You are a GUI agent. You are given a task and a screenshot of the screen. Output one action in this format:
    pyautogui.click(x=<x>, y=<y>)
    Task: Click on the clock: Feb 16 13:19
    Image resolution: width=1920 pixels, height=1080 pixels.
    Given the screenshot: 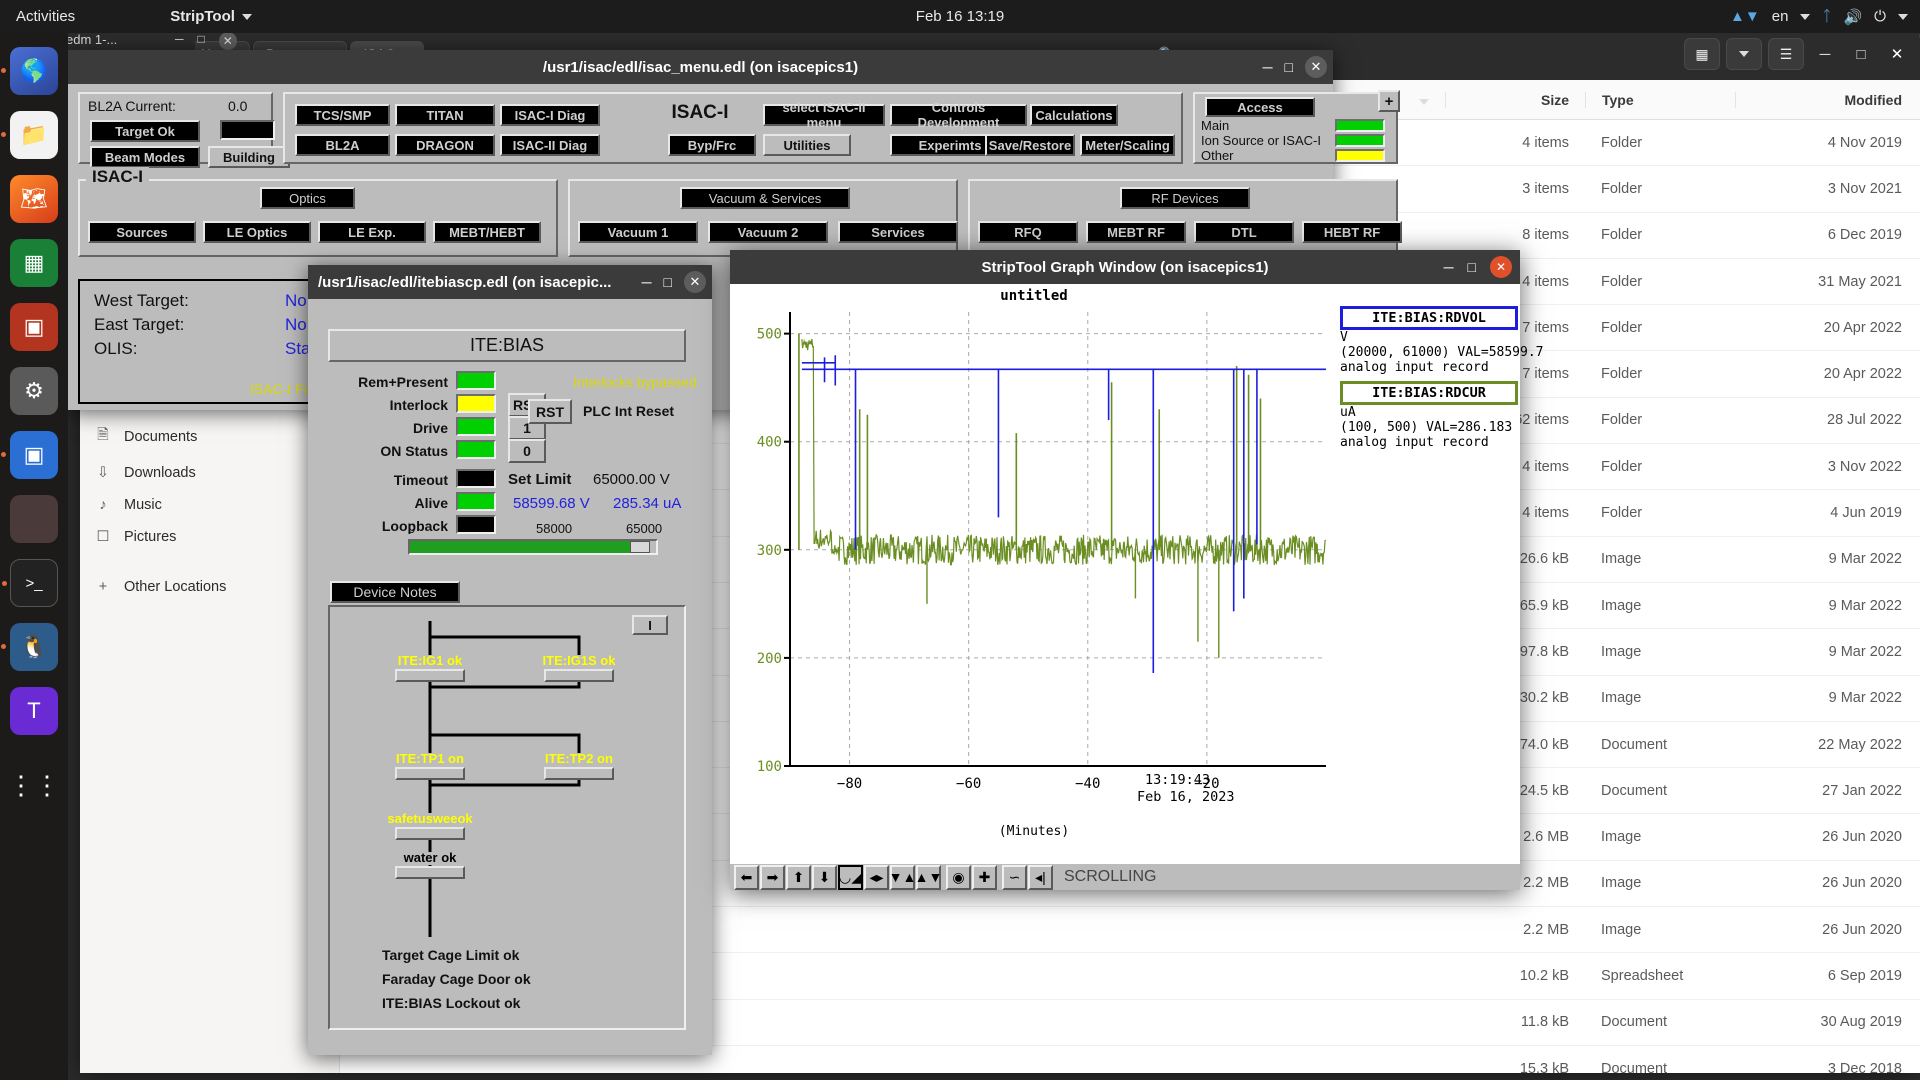 What is the action you would take?
    pyautogui.click(x=960, y=16)
    